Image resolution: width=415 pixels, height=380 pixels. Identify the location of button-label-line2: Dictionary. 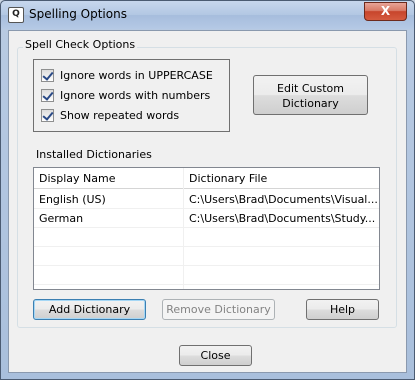
(310, 103).